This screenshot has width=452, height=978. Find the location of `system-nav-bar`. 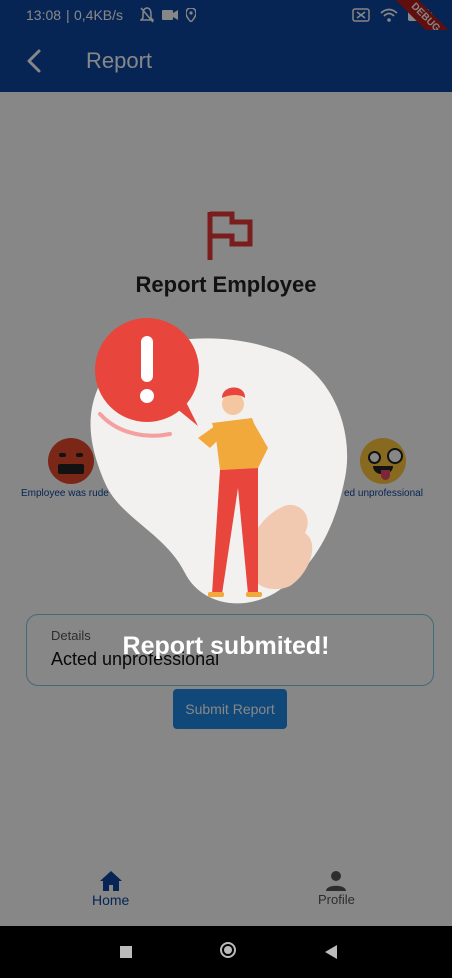

system-nav-bar is located at coordinates (226, 952).